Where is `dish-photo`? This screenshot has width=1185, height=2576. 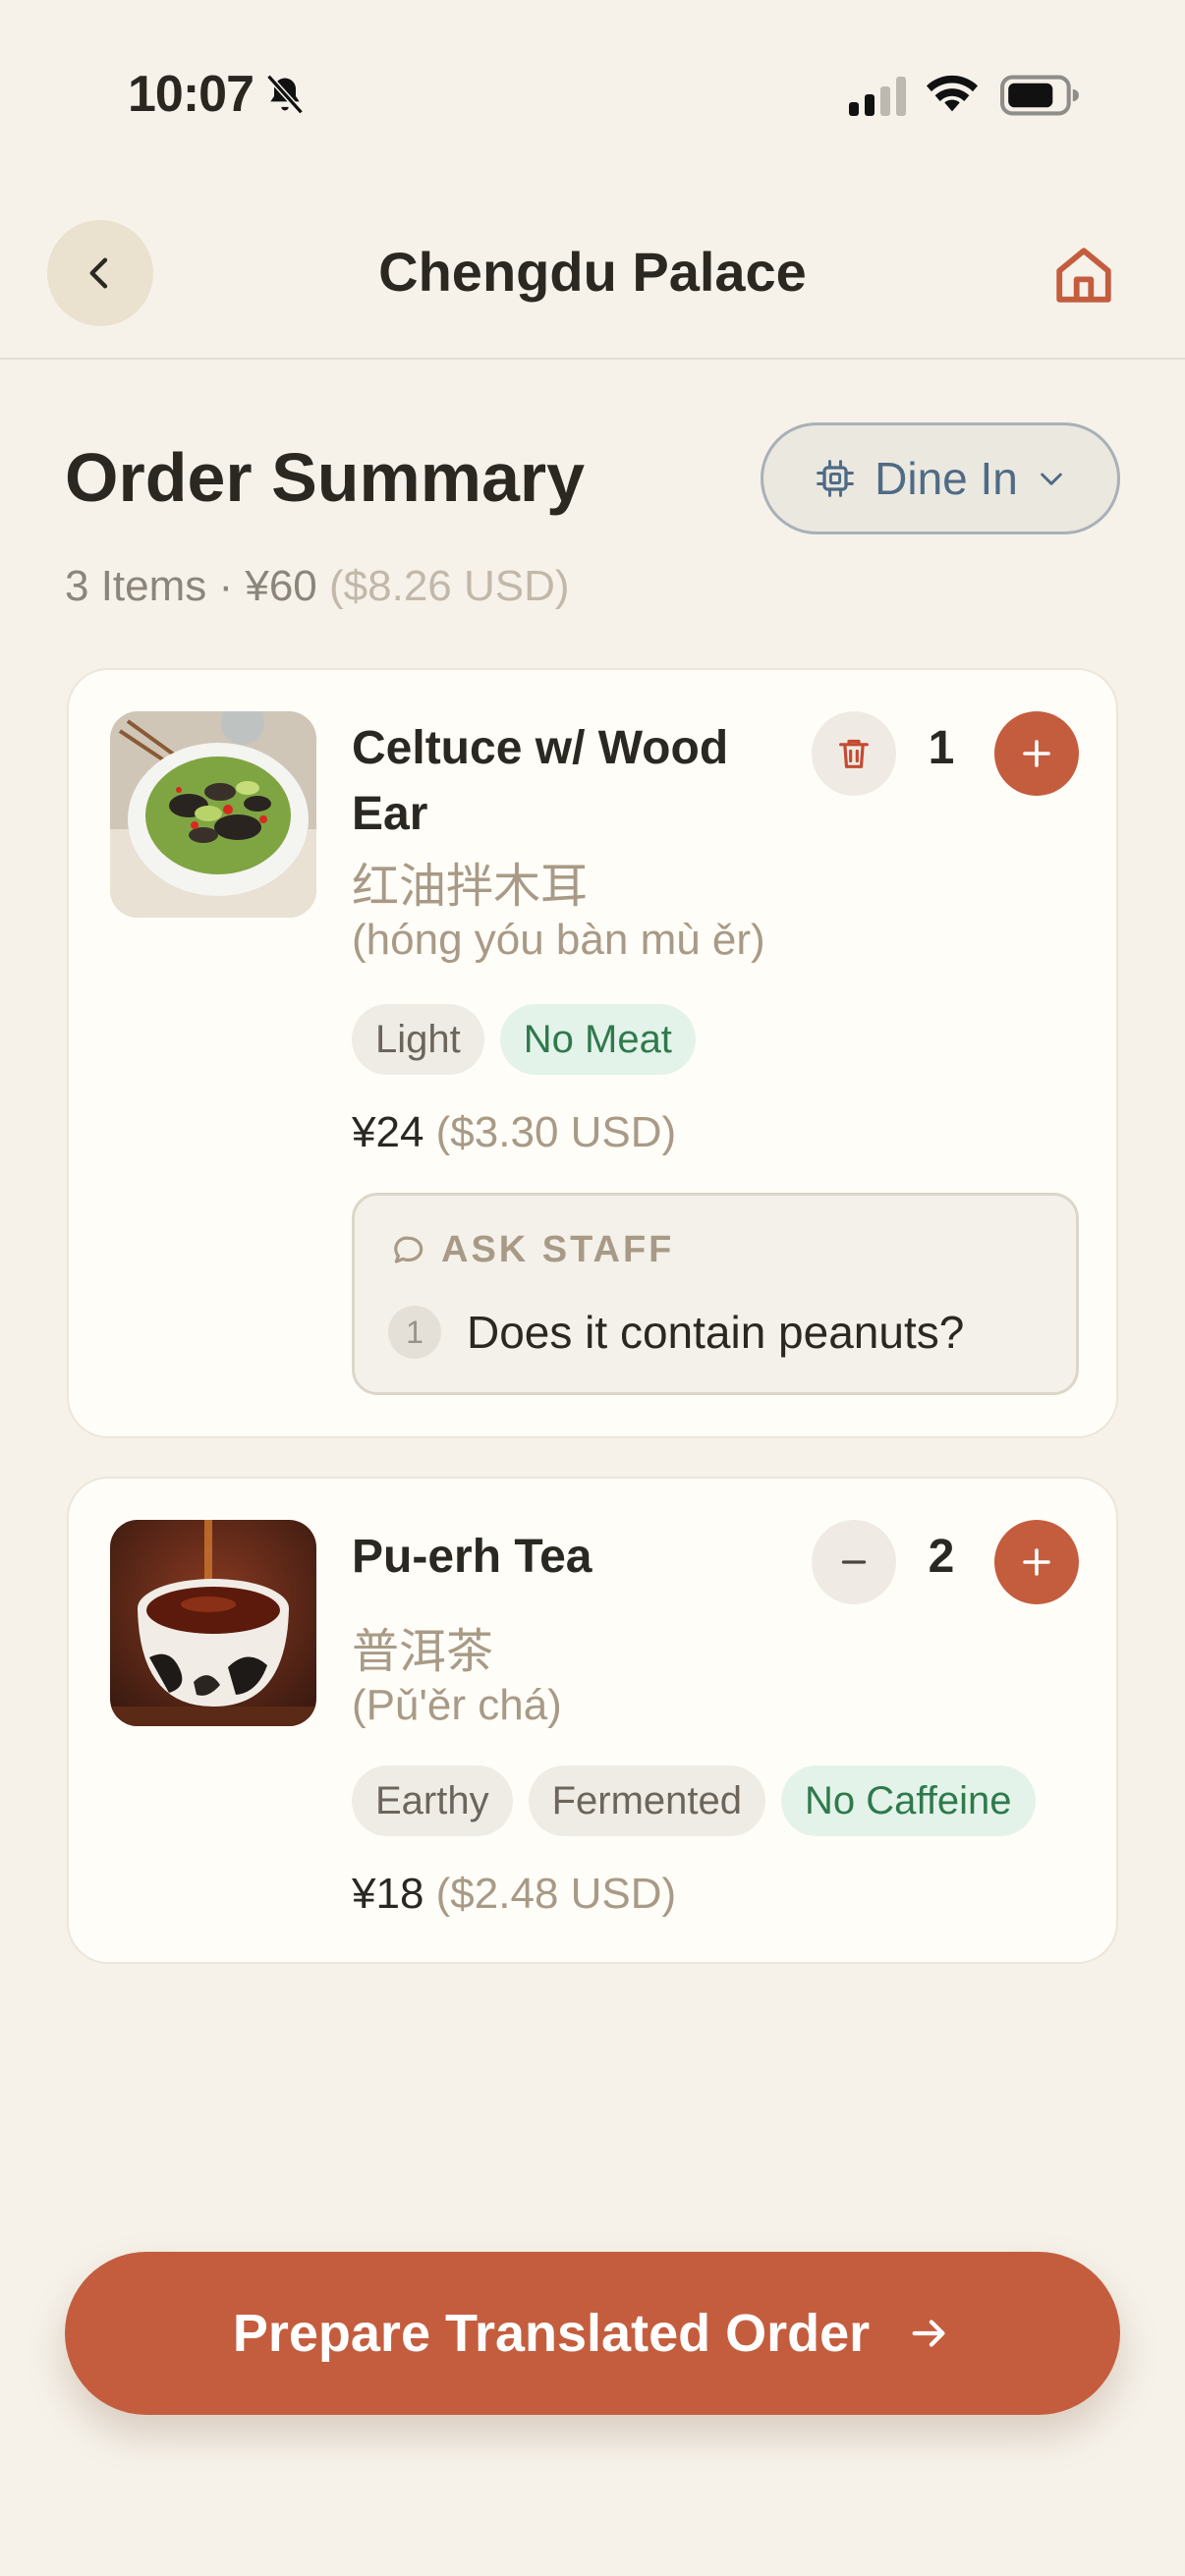 dish-photo is located at coordinates (213, 814).